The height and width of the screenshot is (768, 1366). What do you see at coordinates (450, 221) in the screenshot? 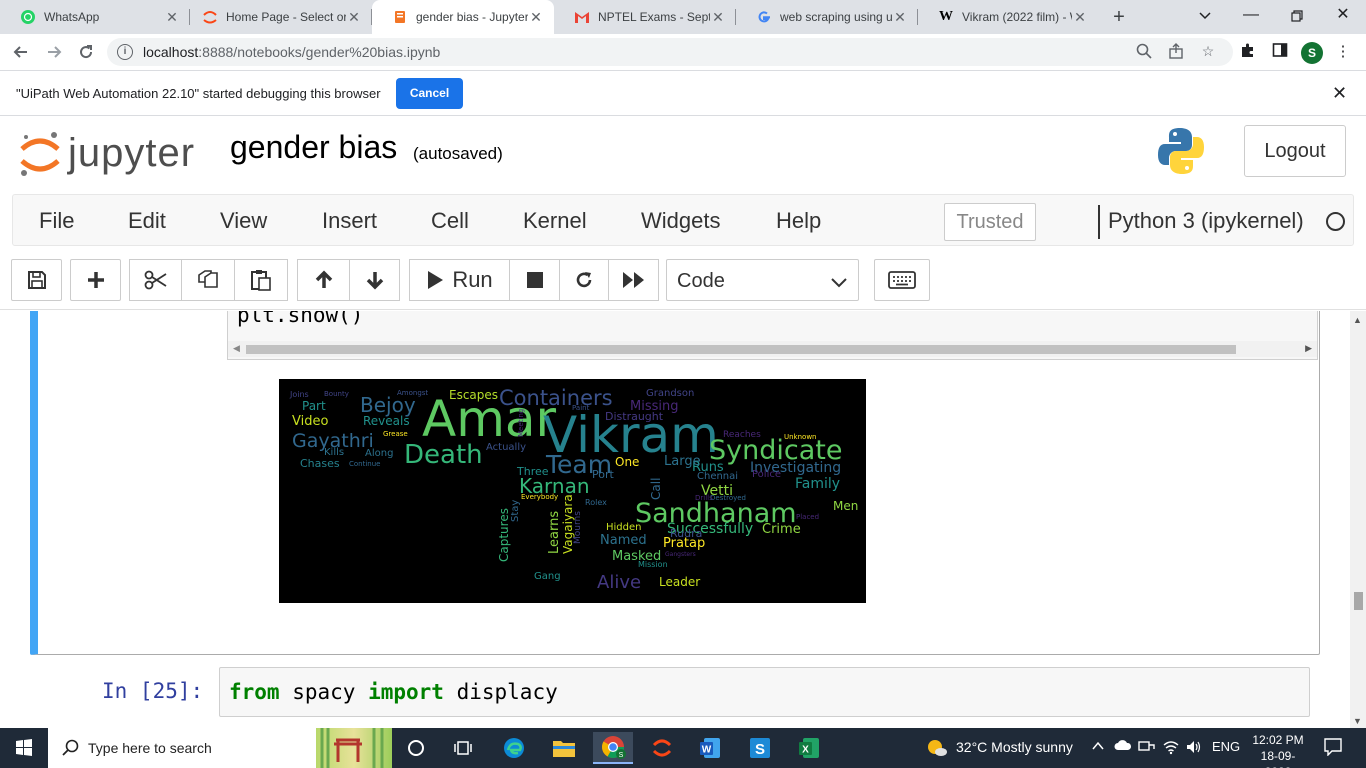
I see `menu-cell: Cell` at bounding box center [450, 221].